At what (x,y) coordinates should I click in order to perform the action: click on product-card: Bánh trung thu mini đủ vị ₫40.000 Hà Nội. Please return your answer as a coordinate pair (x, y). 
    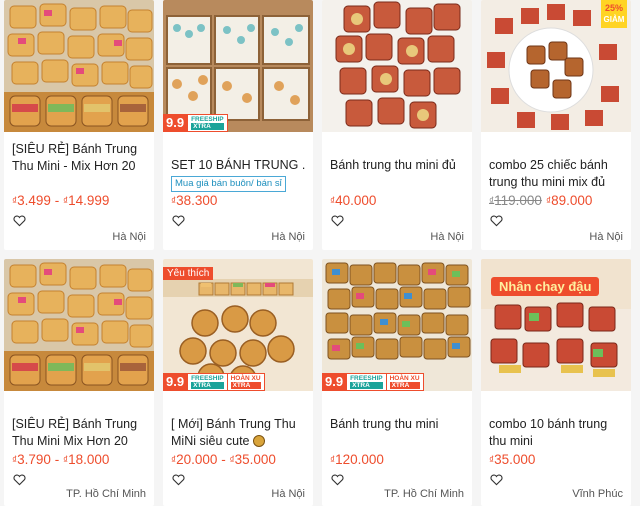
    Looking at the image, I should click on (397, 125).